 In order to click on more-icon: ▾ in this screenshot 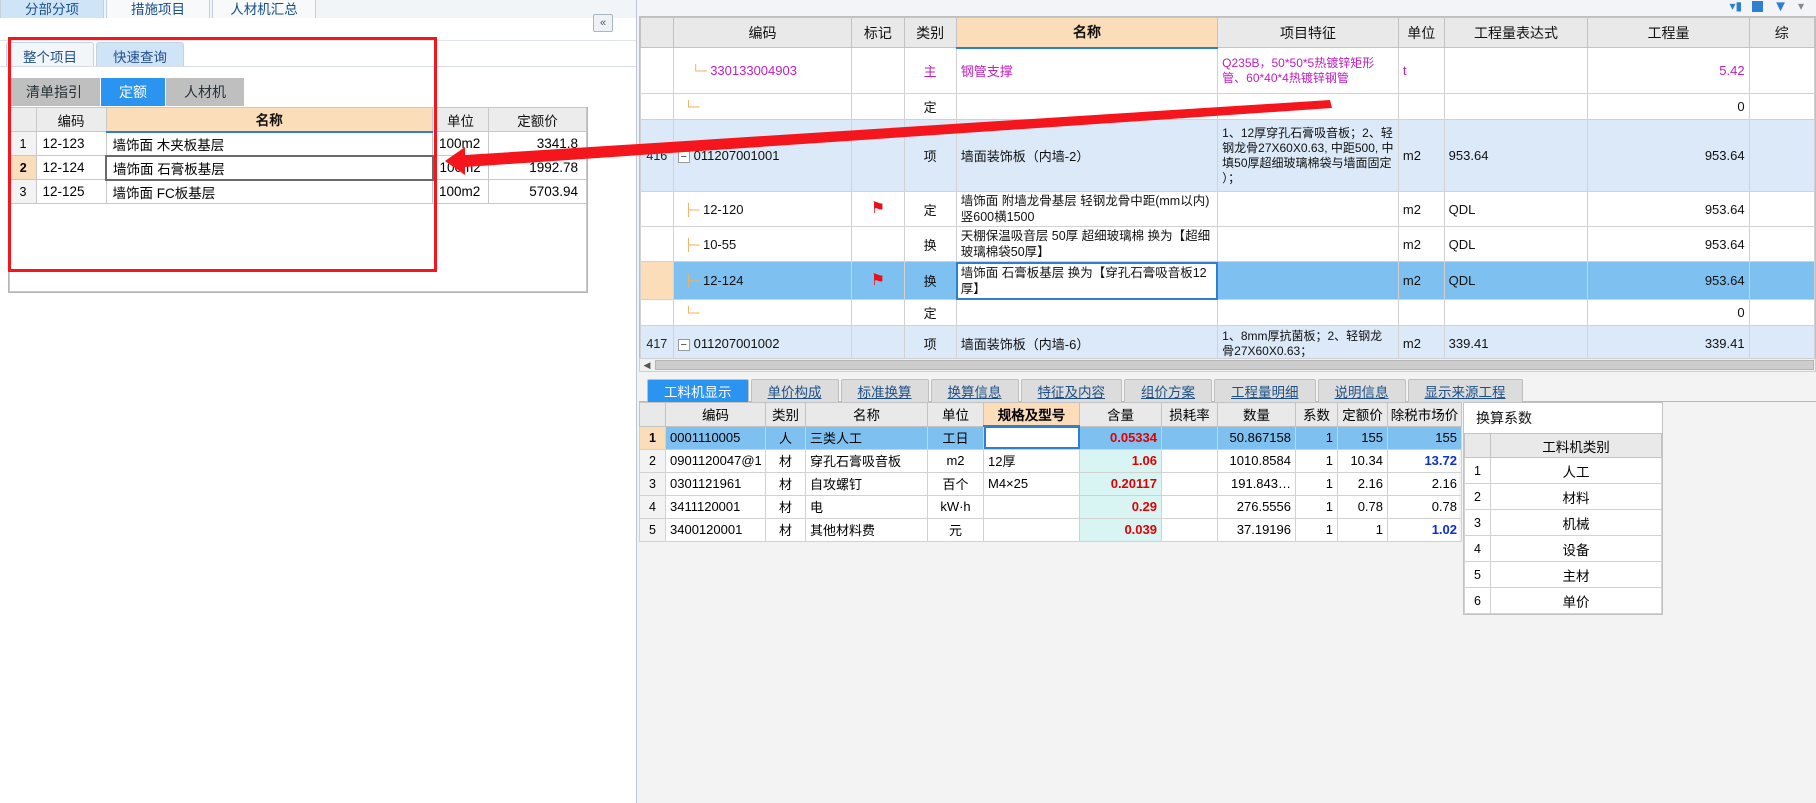, I will do `click(1801, 6)`.